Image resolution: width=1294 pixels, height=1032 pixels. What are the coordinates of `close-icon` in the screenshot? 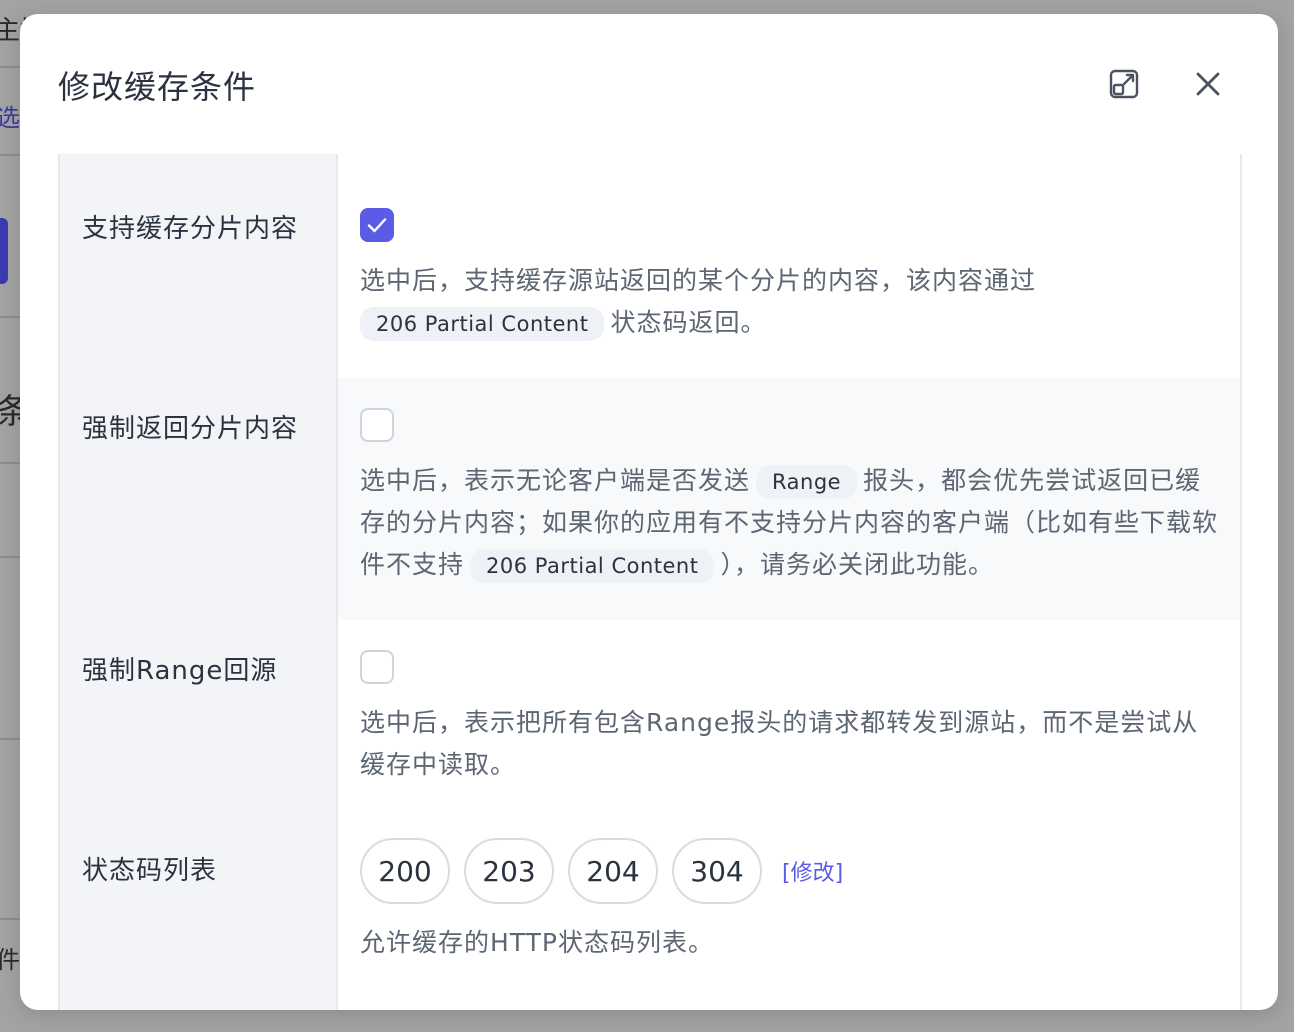 It's located at (1208, 84).